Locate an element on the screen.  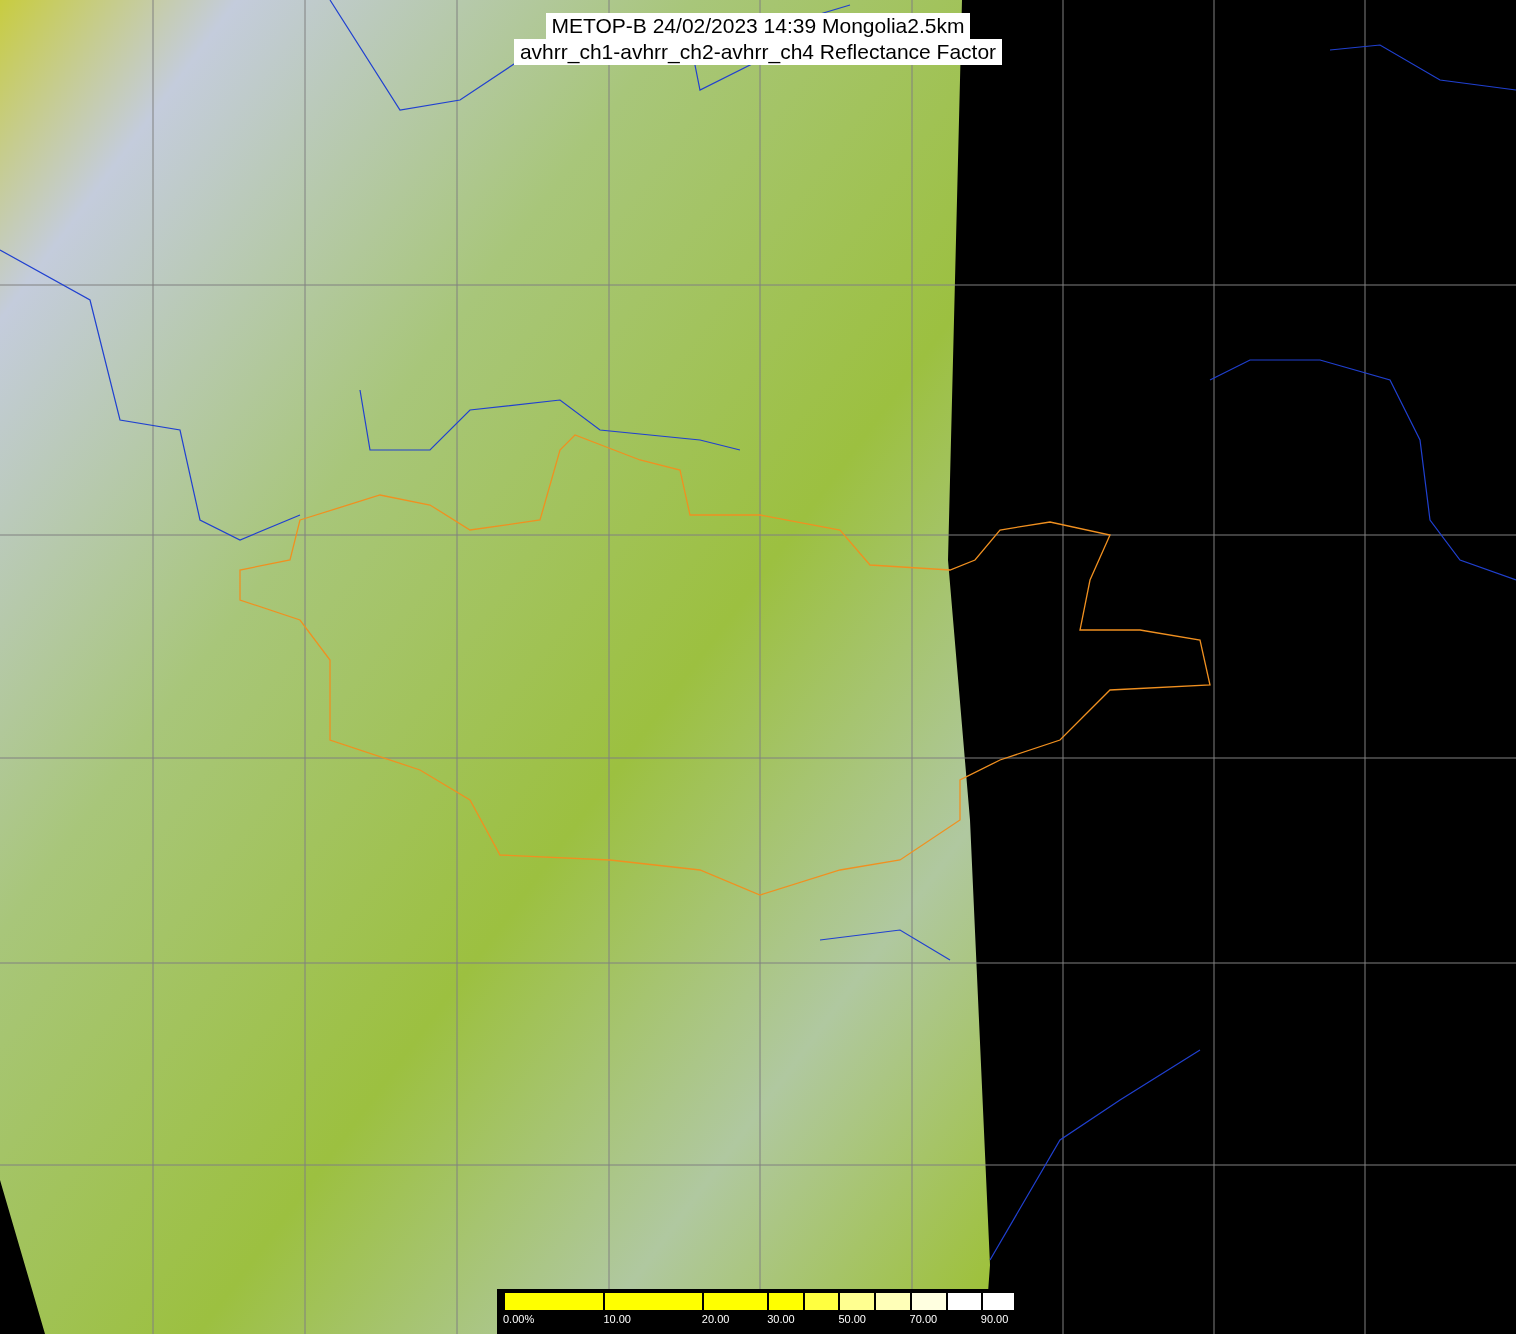
map-title: METOP-B 24/02/2023 14:39 Mongolia2.5km is located at coordinates (758, 26).